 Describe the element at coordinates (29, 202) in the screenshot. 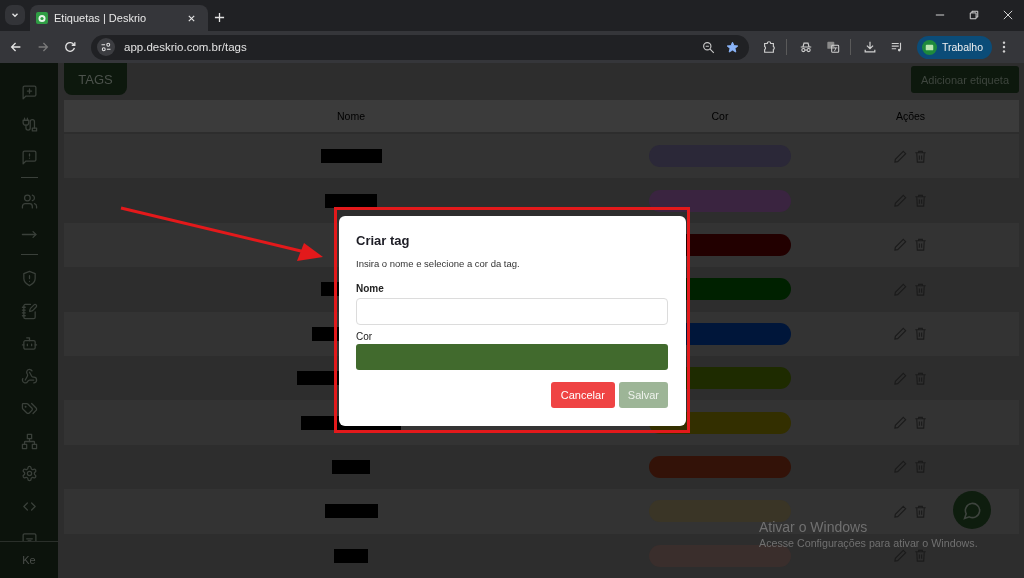

I see `users-icon` at that location.